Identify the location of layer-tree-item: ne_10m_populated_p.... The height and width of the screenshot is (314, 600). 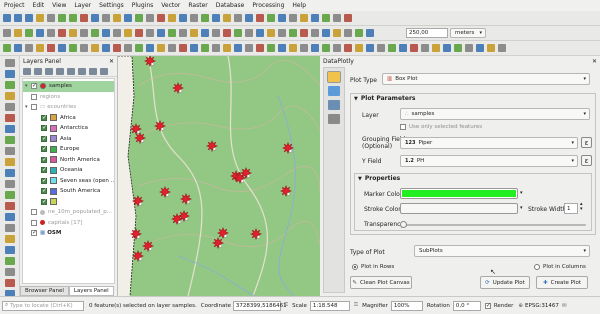
(68, 212).